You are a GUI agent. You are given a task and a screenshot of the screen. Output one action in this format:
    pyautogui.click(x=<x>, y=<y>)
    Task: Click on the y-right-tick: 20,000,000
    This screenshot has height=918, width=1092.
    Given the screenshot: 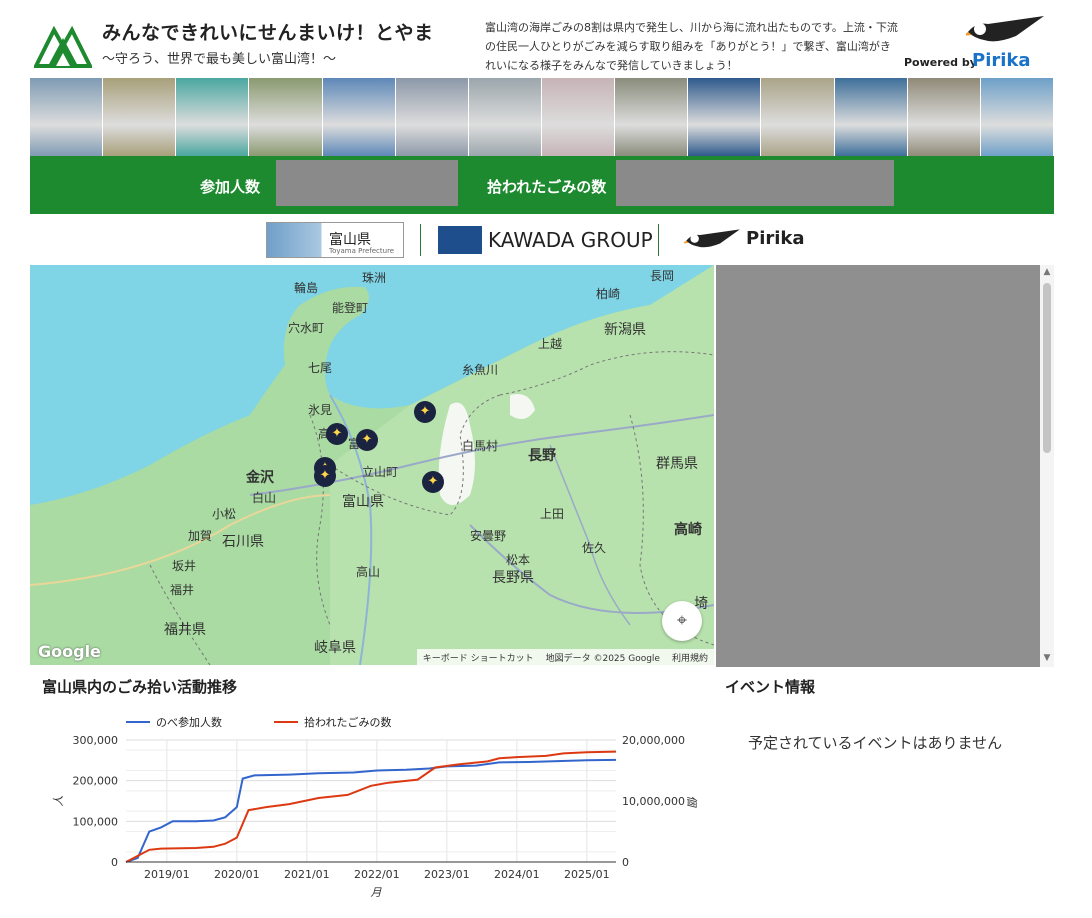 What is the action you would take?
    pyautogui.click(x=653, y=740)
    